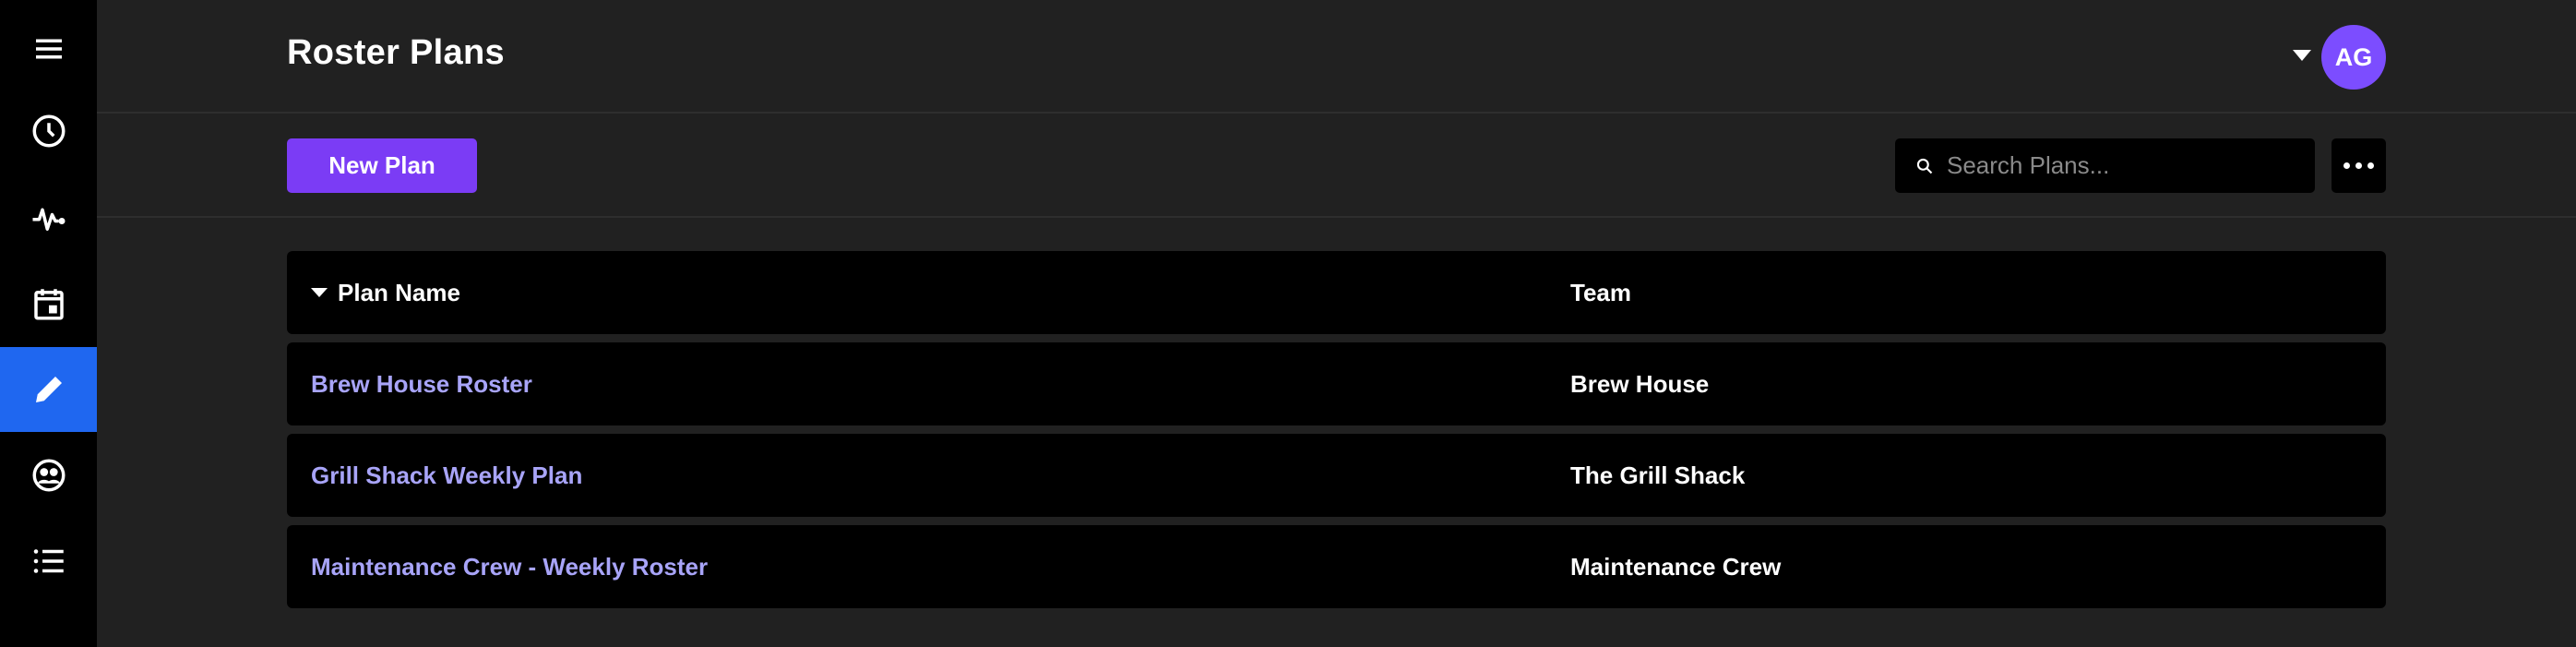 Image resolution: width=2576 pixels, height=647 pixels. I want to click on sidebar, so click(48, 323).